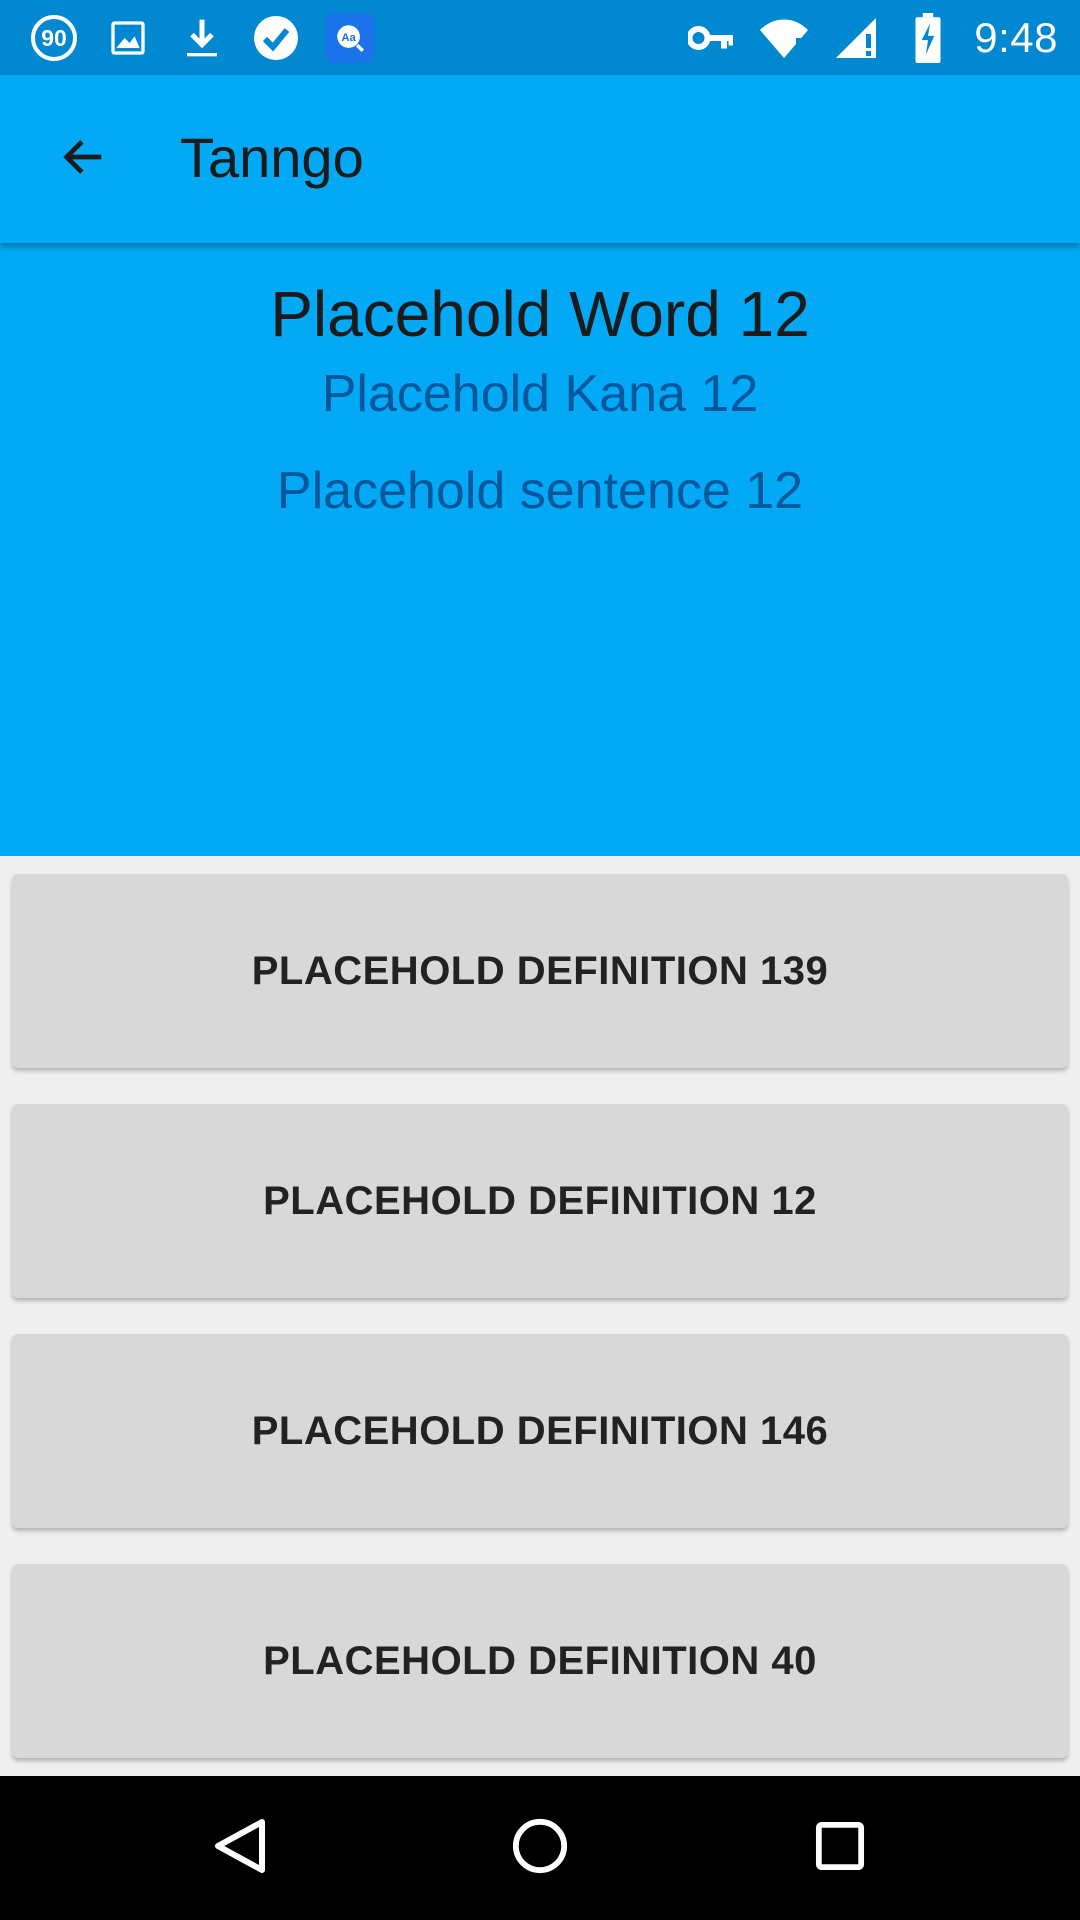 This screenshot has height=1920, width=1080. Describe the element at coordinates (784, 38) in the screenshot. I see `wifi-icon` at that location.